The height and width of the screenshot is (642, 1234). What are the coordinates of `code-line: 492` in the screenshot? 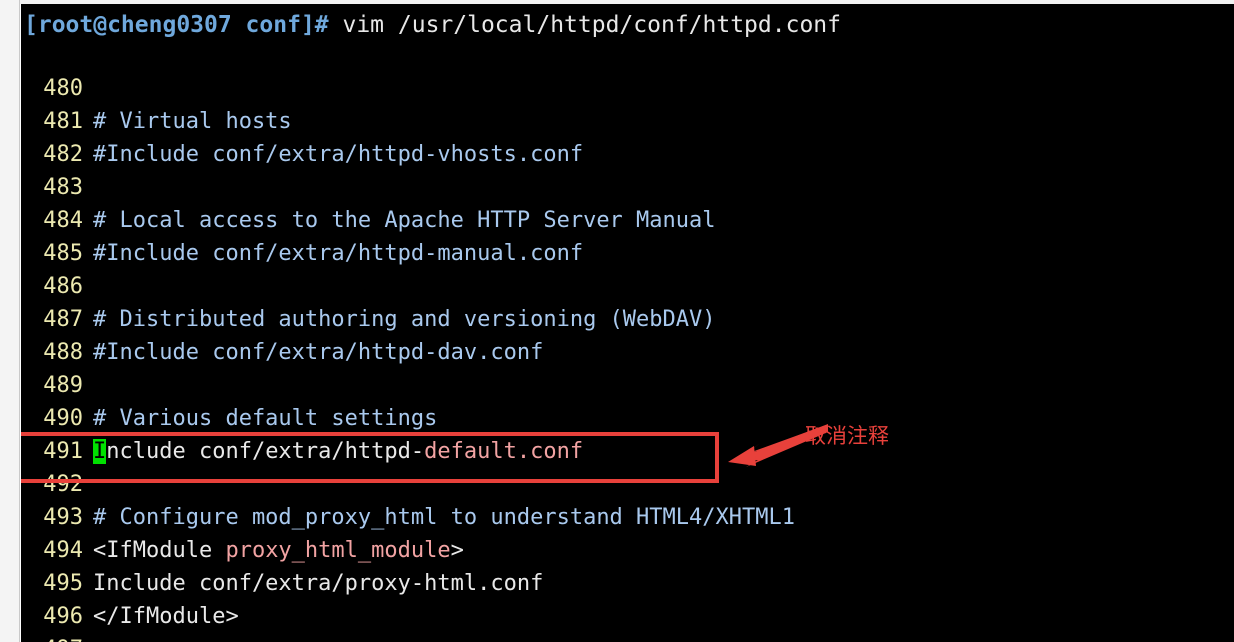 It's located at (627, 484).